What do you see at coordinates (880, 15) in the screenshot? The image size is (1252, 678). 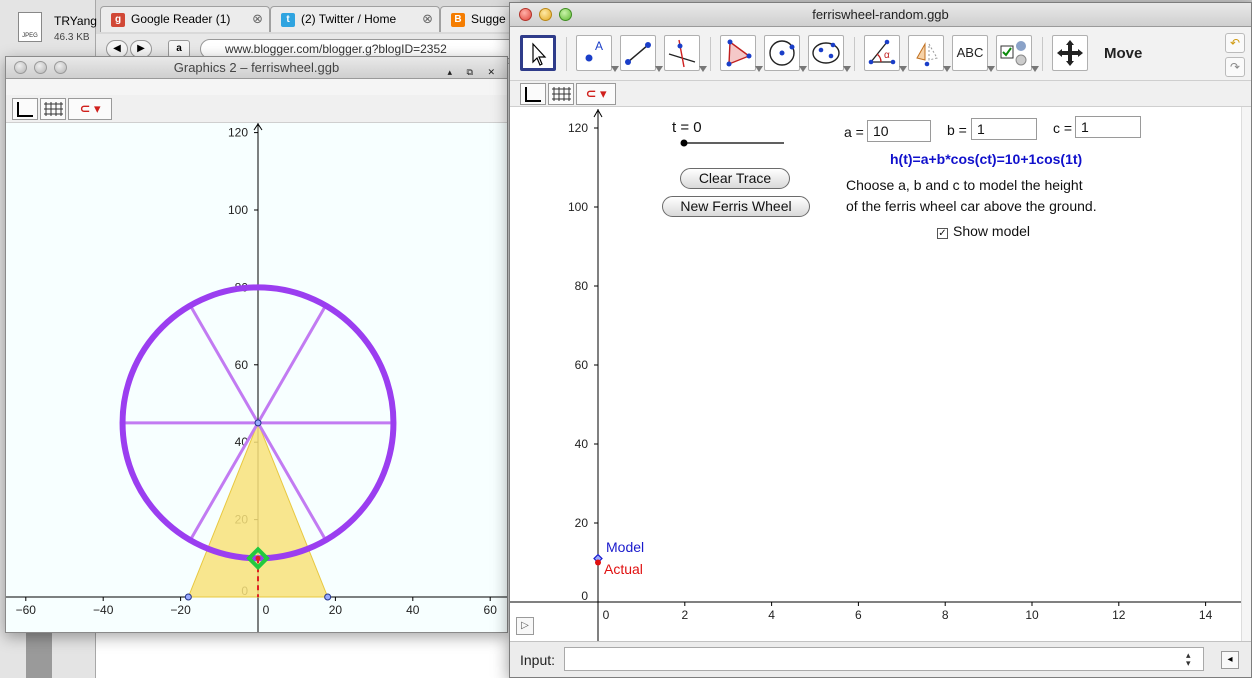 I see `main-titlebar: ferriswheel-random.ggb` at bounding box center [880, 15].